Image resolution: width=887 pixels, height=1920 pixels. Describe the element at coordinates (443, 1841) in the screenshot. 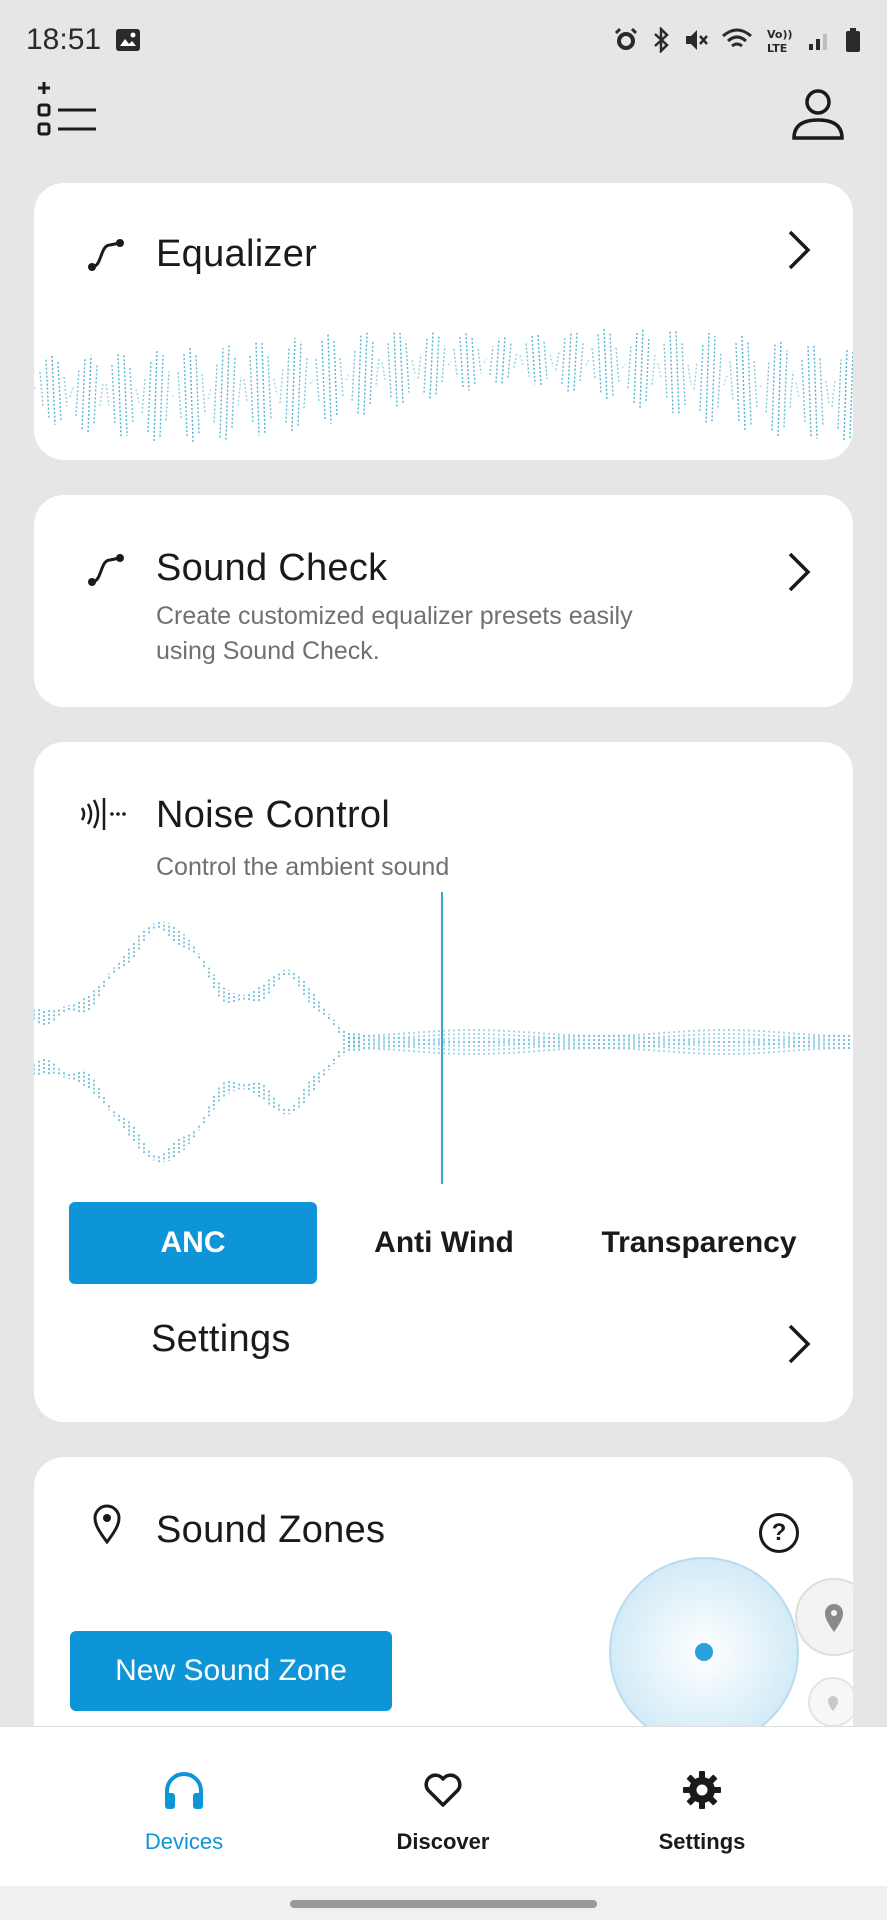

I see `nav-discover-label: Discover` at that location.